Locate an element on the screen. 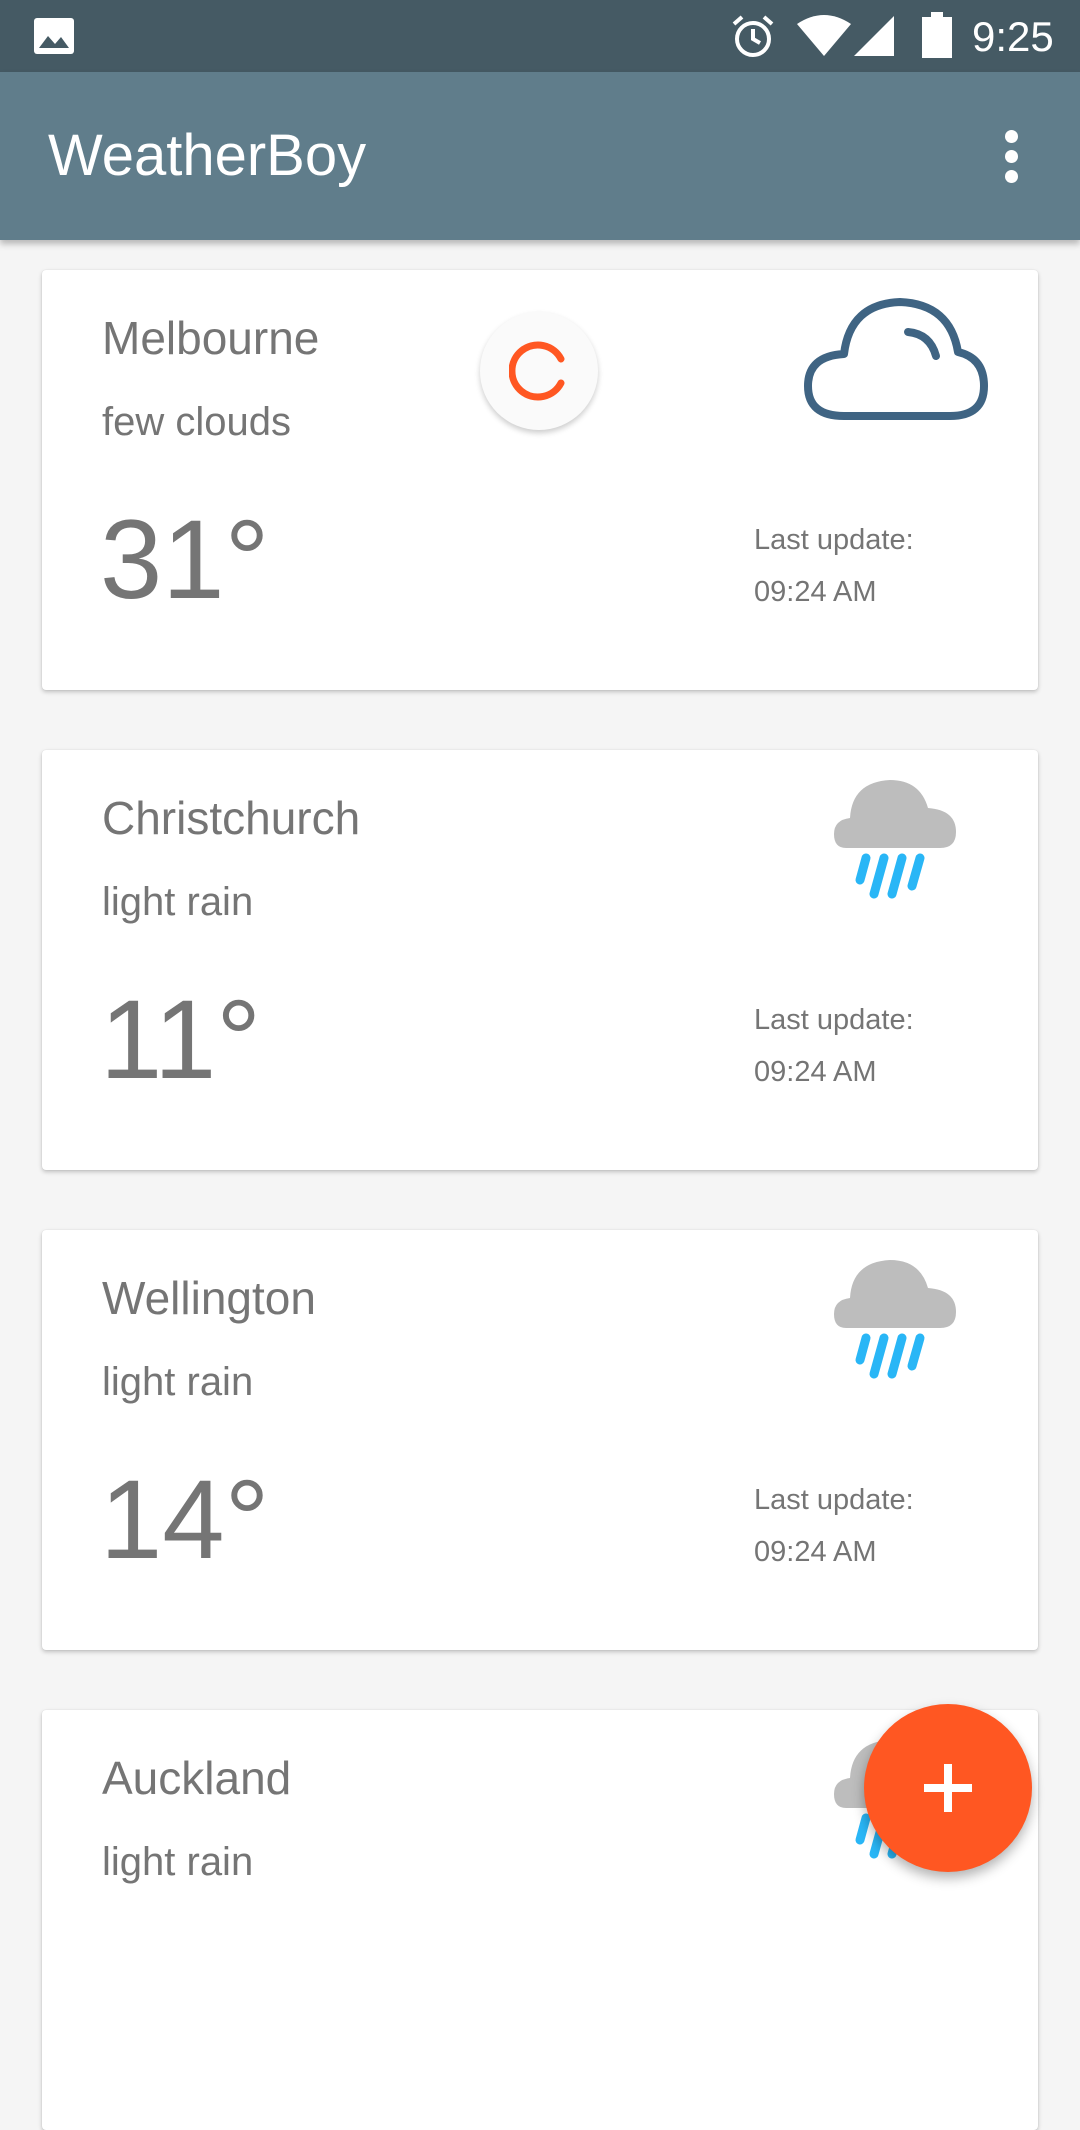  app-bar: WeatherBoy is located at coordinates (540, 156).